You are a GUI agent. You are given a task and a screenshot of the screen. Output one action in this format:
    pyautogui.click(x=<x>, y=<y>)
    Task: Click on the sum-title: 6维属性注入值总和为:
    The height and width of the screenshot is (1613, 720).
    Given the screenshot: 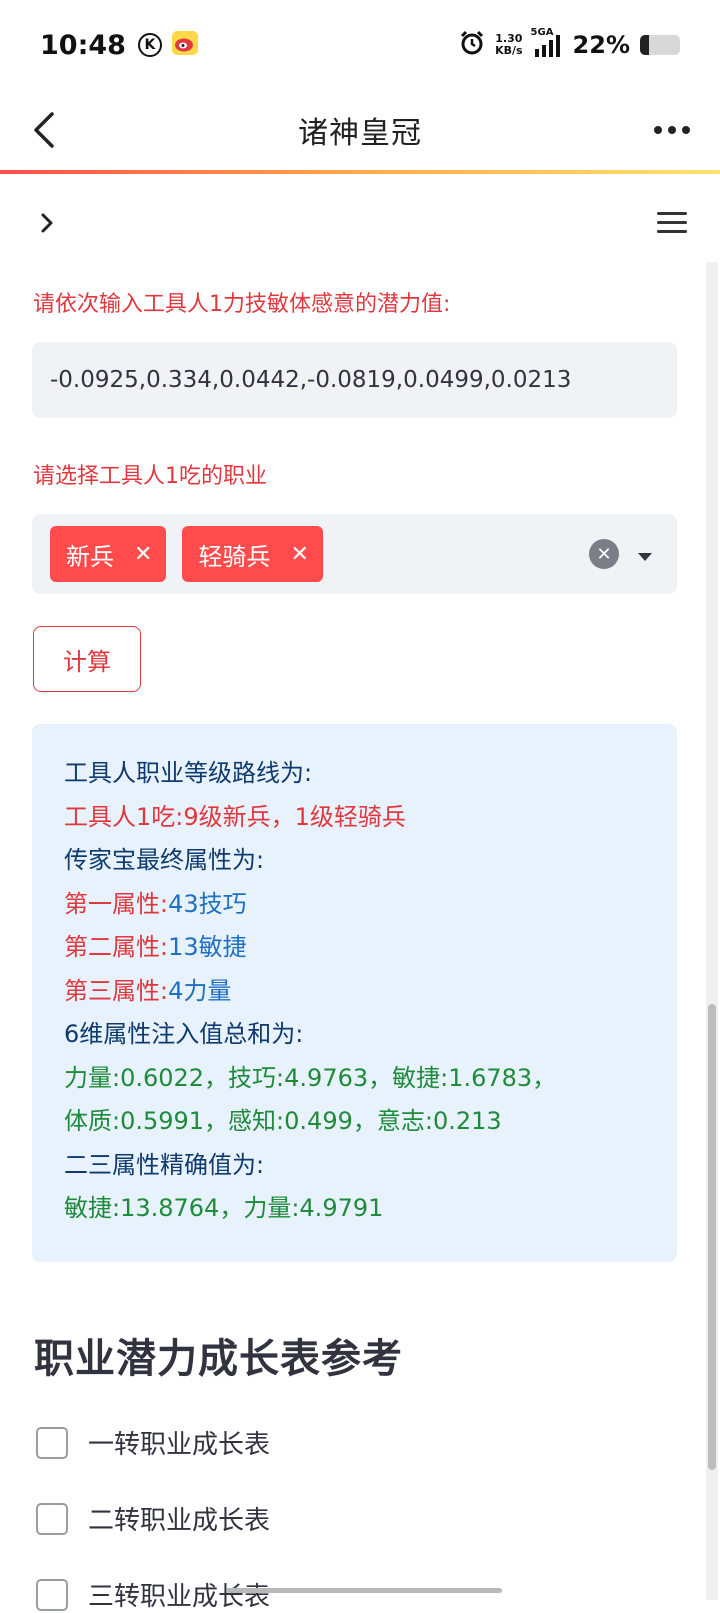 What is the action you would take?
    pyautogui.click(x=184, y=1034)
    